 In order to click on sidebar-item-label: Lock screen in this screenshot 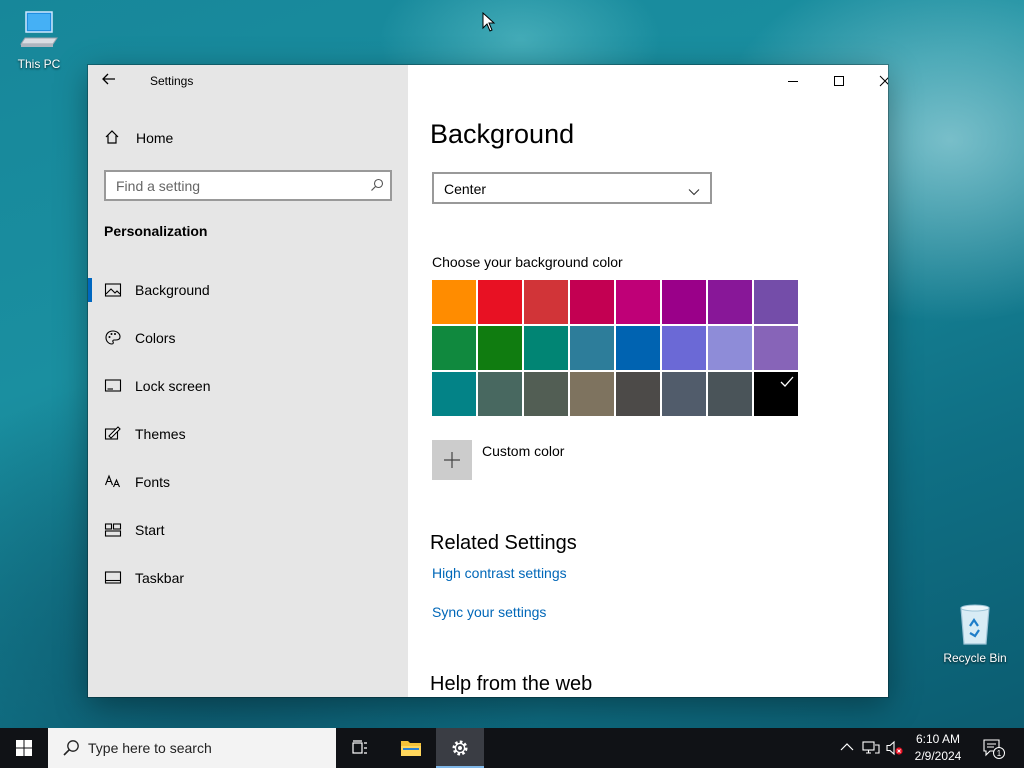, I will do `click(173, 386)`.